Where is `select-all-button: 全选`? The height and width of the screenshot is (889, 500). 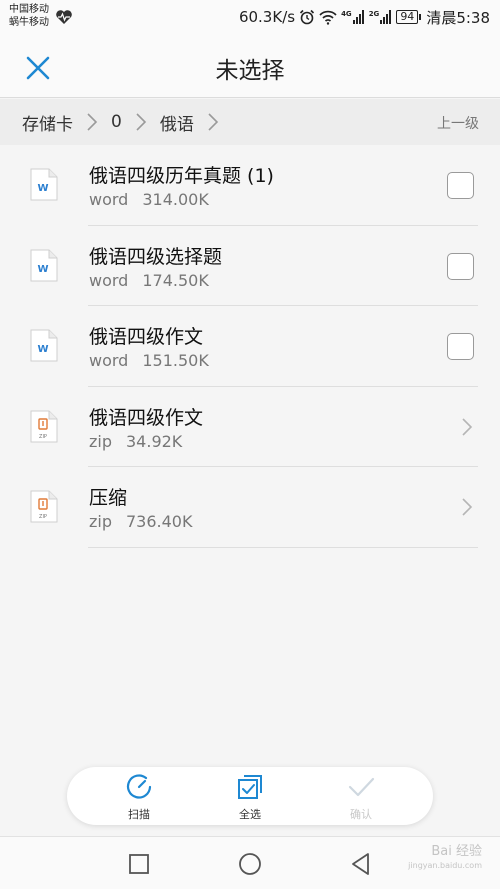 select-all-button: 全选 is located at coordinates (250, 797).